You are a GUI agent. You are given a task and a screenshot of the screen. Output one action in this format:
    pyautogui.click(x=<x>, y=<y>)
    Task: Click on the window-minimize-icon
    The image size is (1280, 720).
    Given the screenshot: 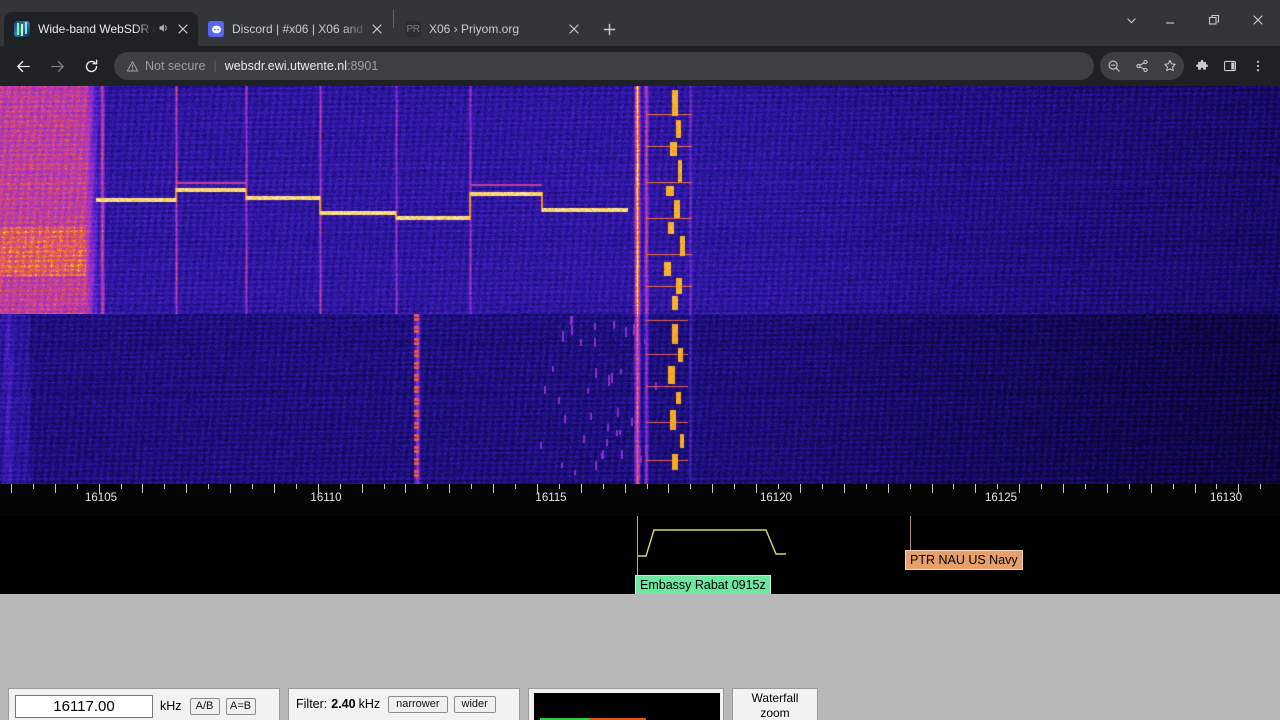 What is the action you would take?
    pyautogui.click(x=1170, y=20)
    